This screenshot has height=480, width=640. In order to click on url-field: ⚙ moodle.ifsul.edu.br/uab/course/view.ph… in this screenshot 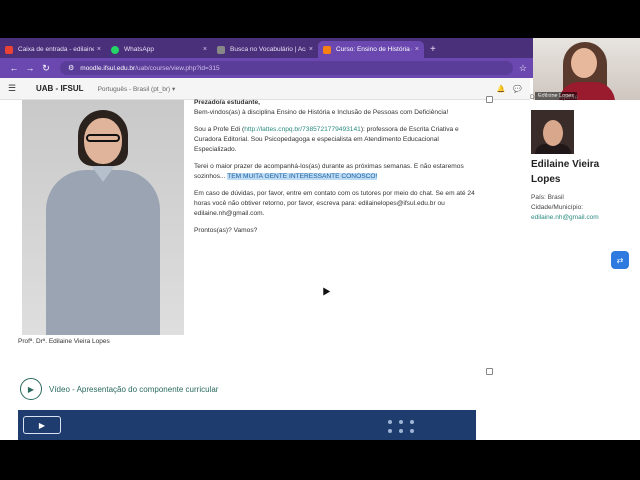, I will do `click(286, 68)`.